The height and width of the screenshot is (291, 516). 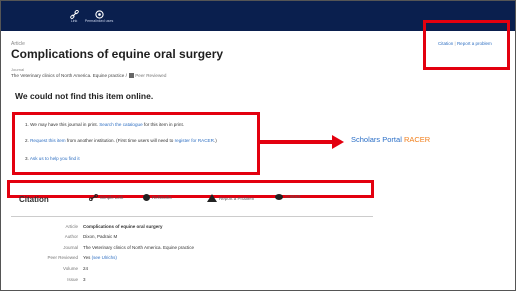 What do you see at coordinates (62, 257) in the screenshot?
I see `peer-reviewed-field-label: Peer Reviewed` at bounding box center [62, 257].